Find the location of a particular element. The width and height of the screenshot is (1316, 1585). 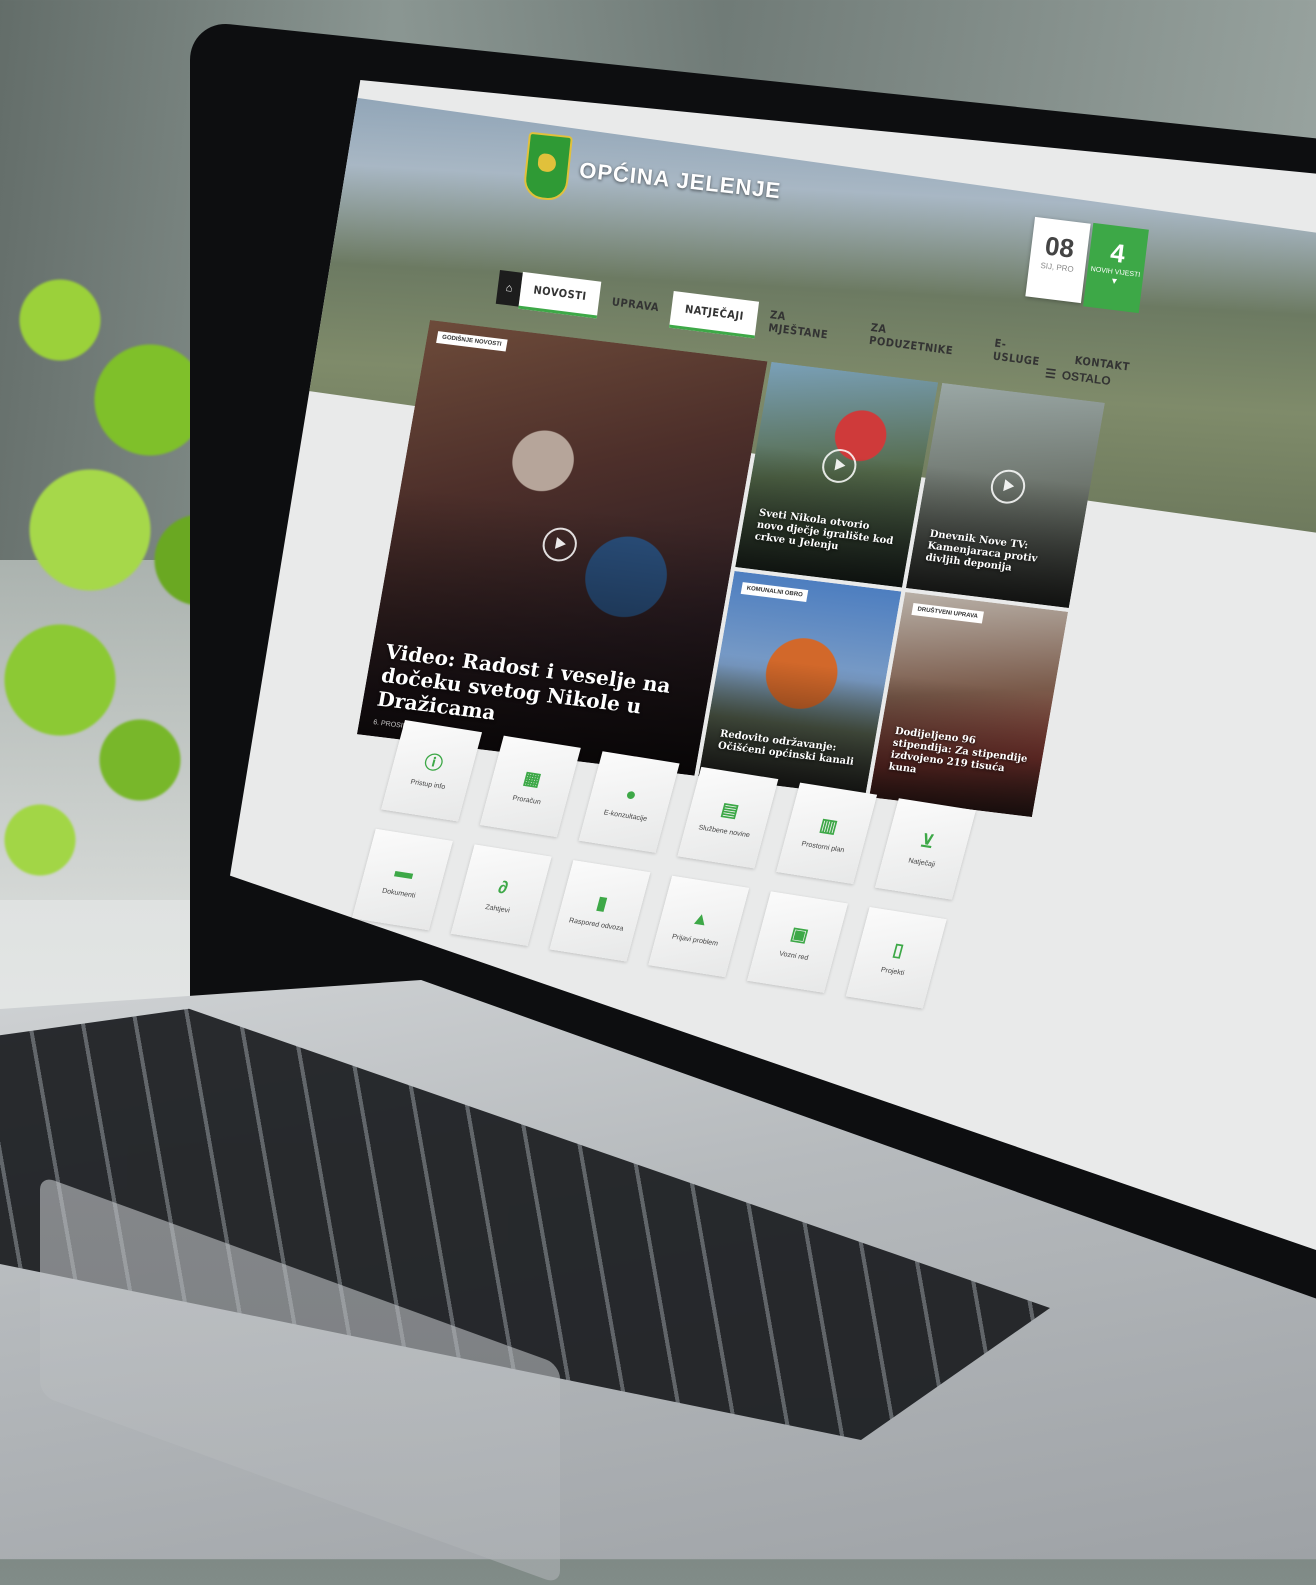

service-tile-zahtjevi: ∂ Zahtjevi is located at coordinates (501, 895).